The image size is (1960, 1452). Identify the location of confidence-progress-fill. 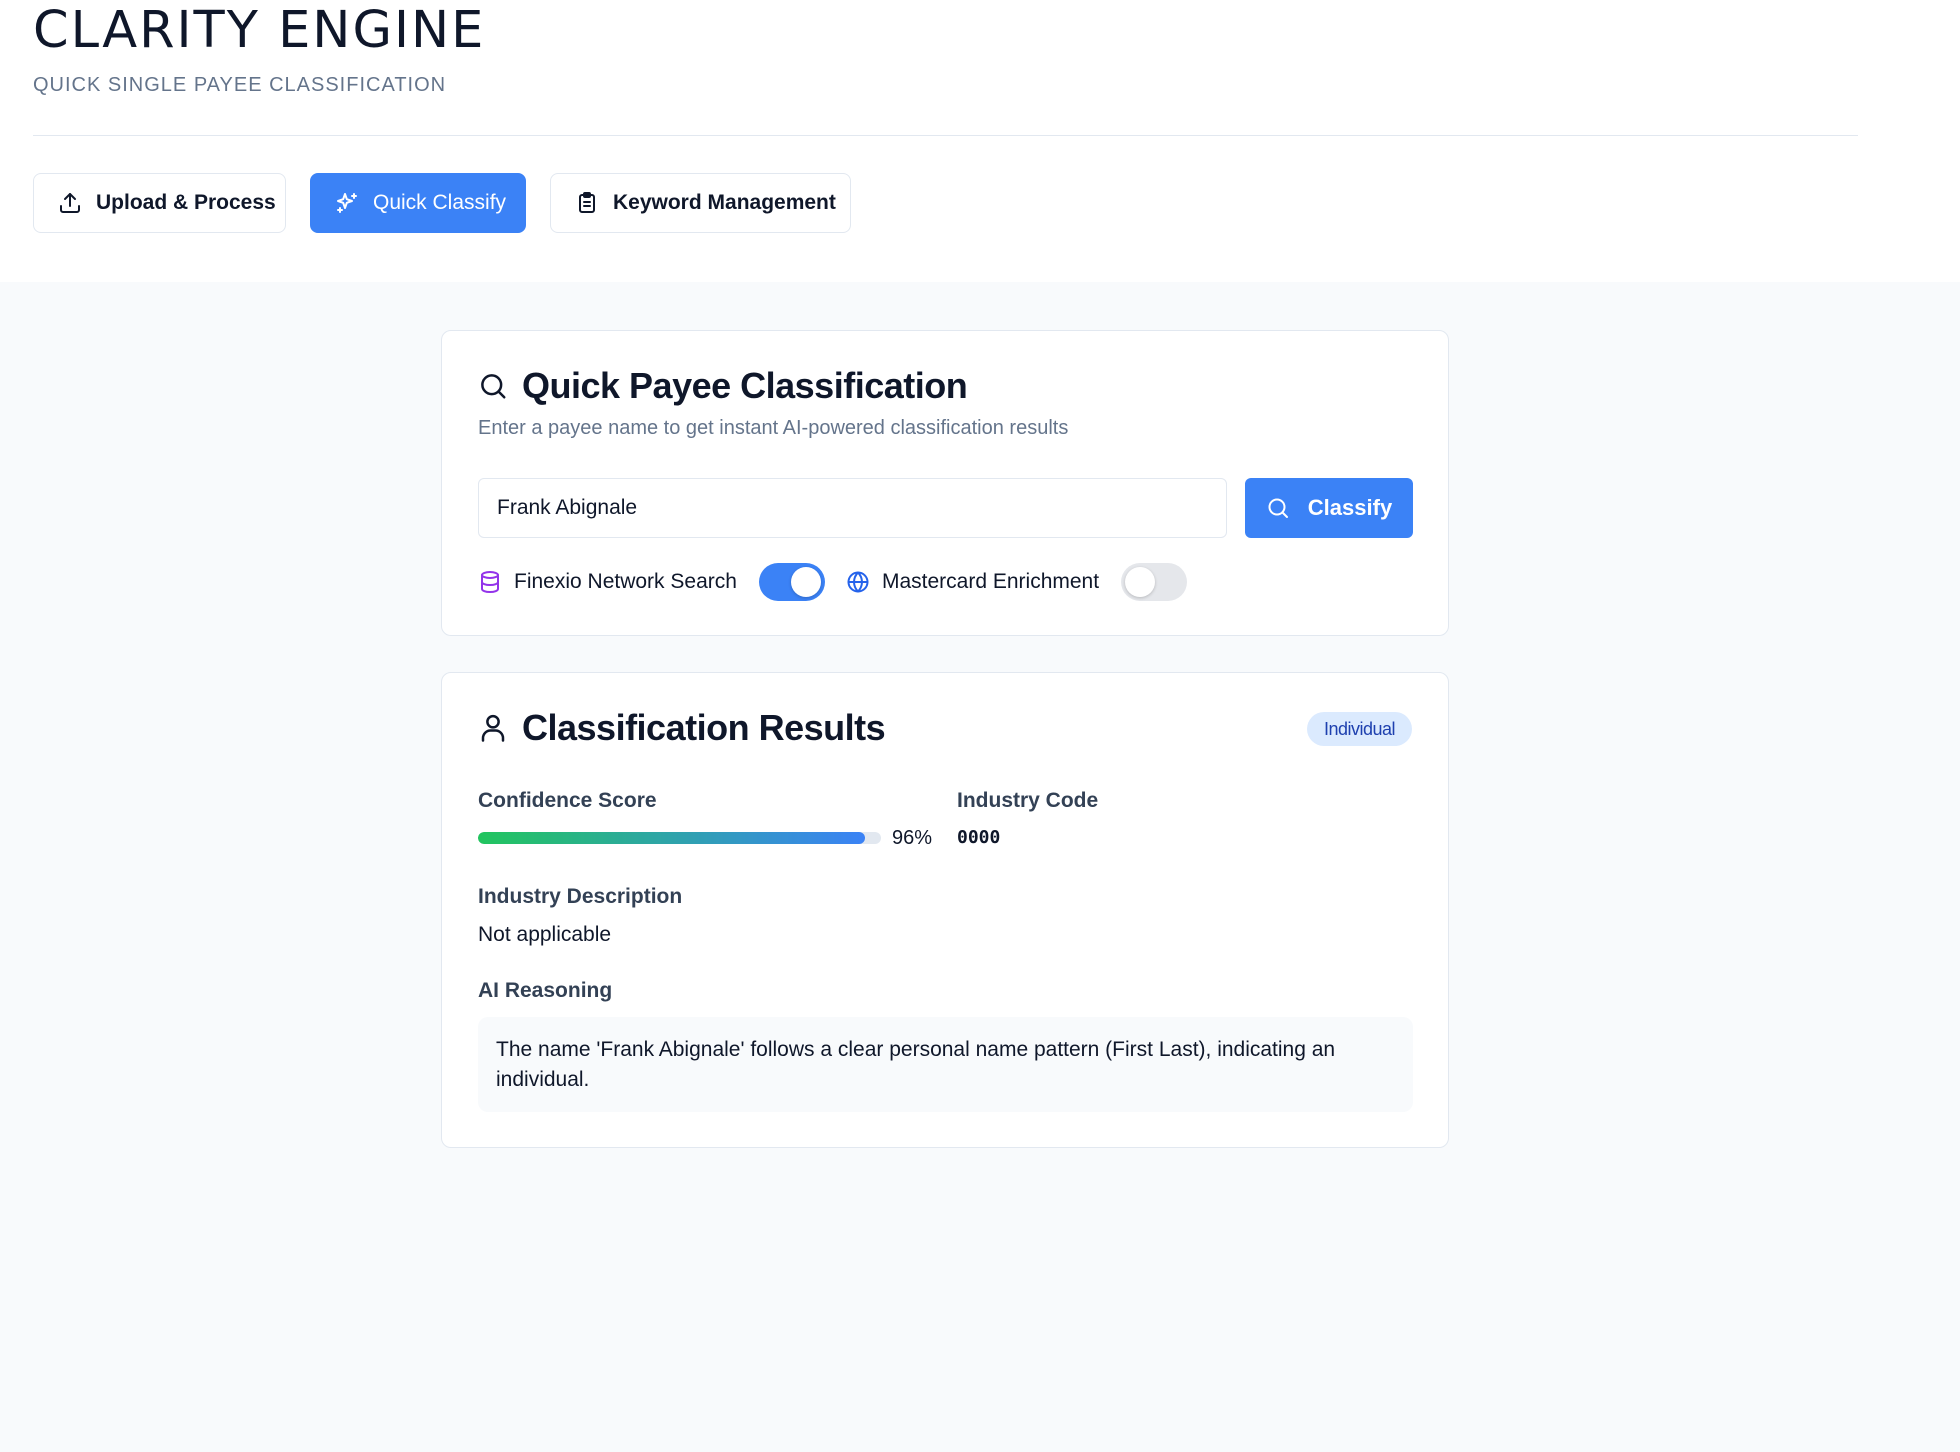
(671, 838).